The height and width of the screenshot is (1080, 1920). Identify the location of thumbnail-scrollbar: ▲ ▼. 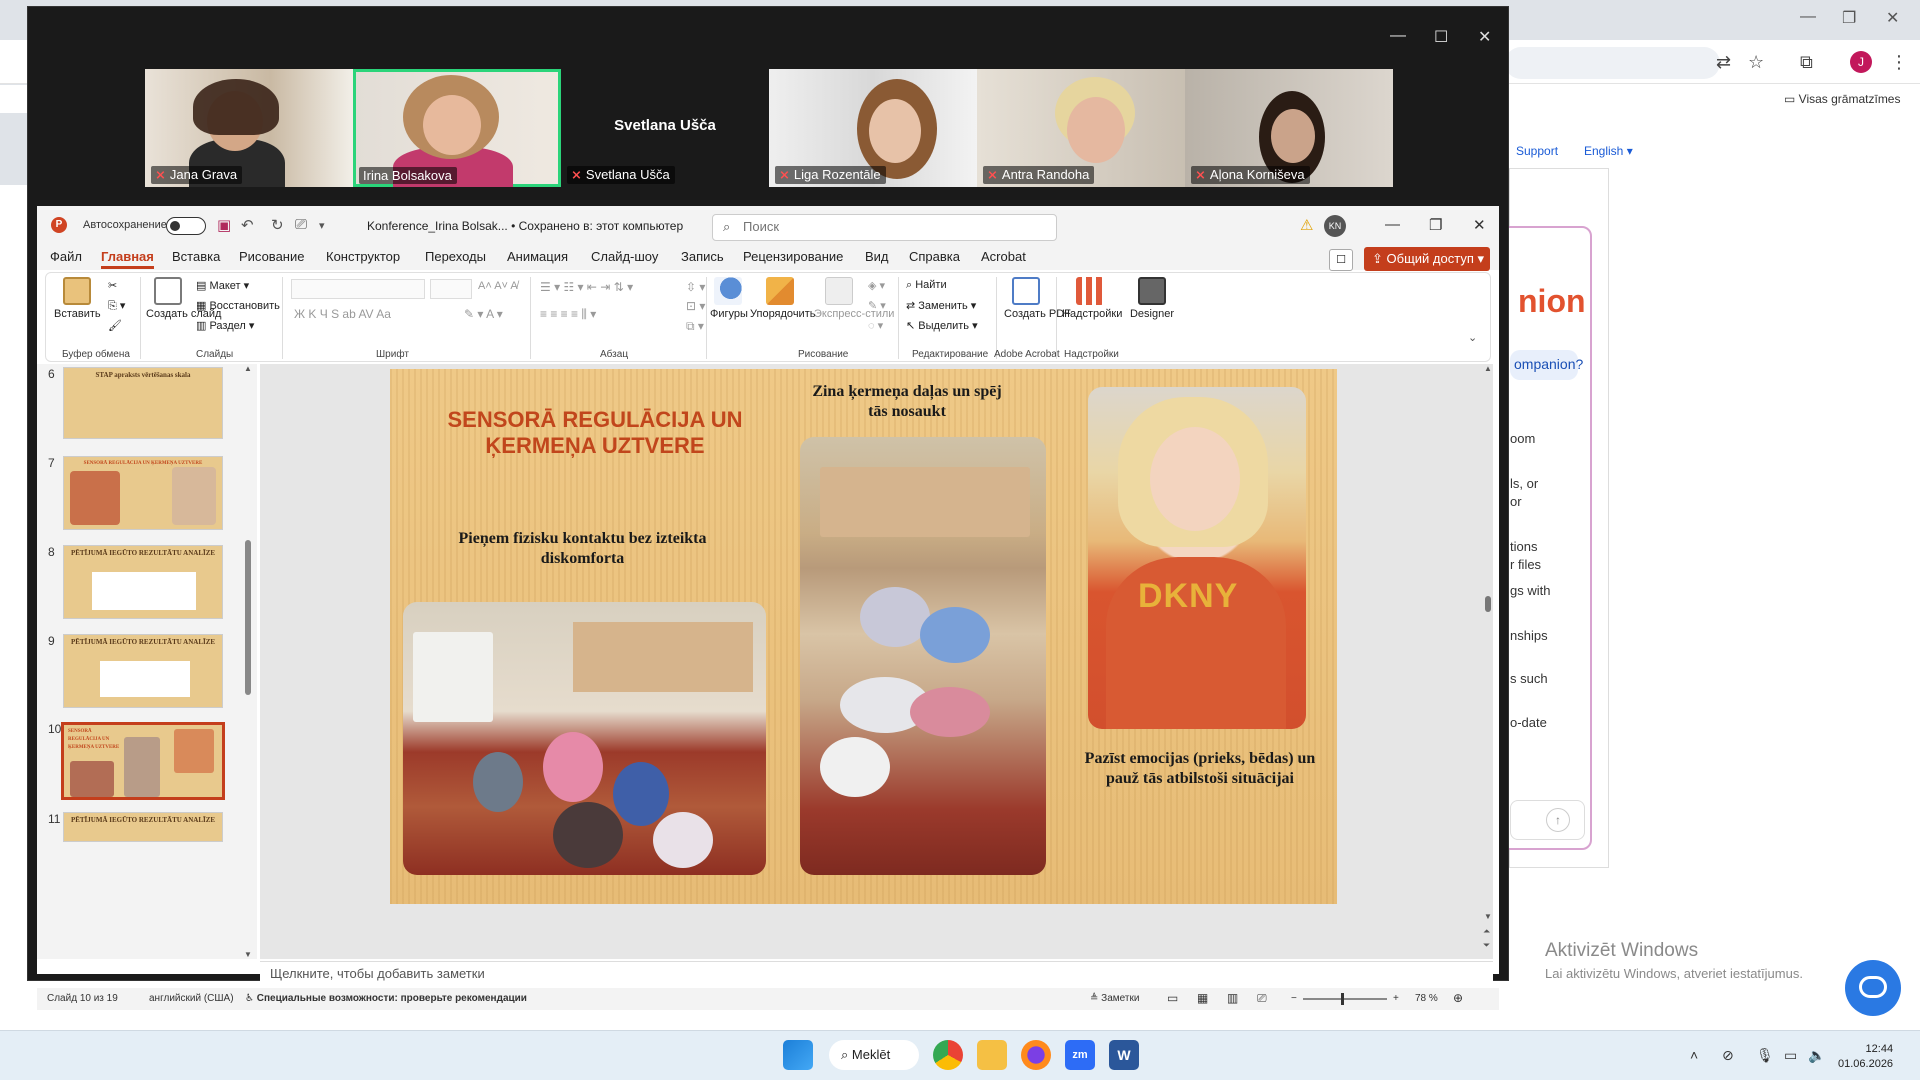
(248, 661).